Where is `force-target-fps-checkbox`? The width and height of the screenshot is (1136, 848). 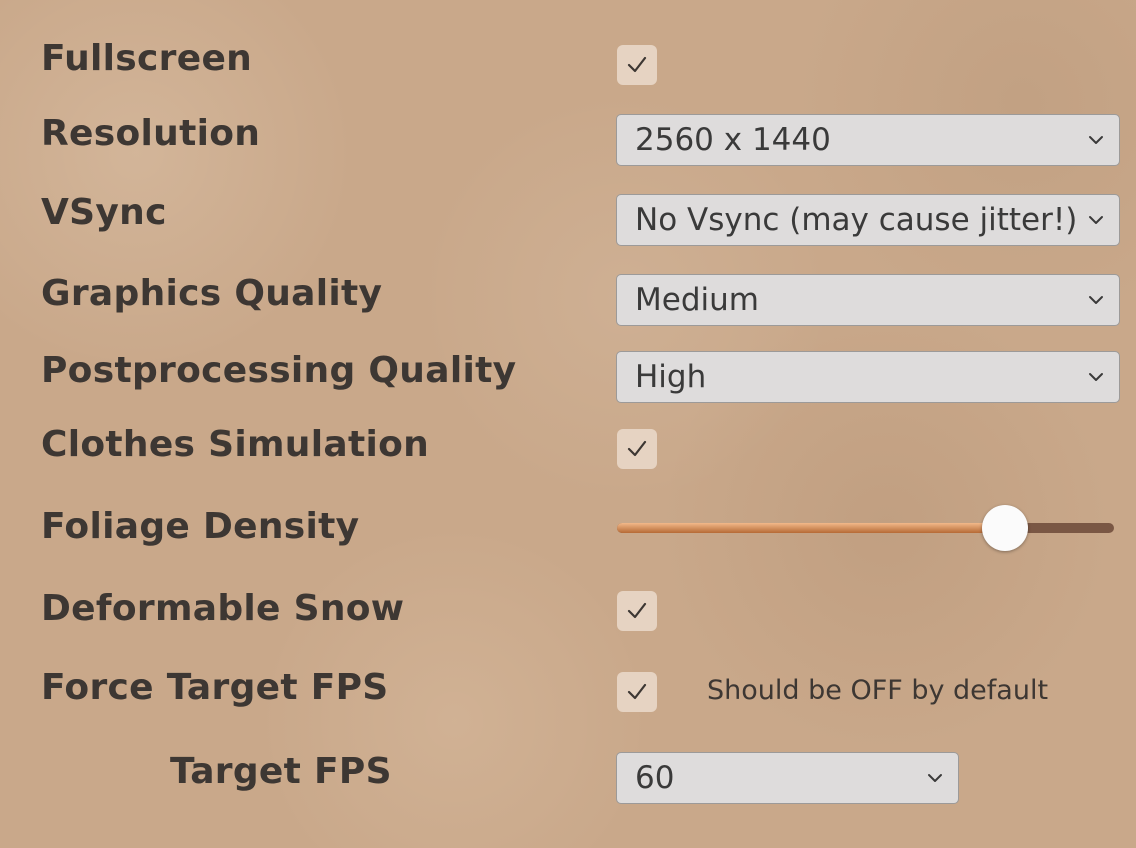
force-target-fps-checkbox is located at coordinates (637, 692).